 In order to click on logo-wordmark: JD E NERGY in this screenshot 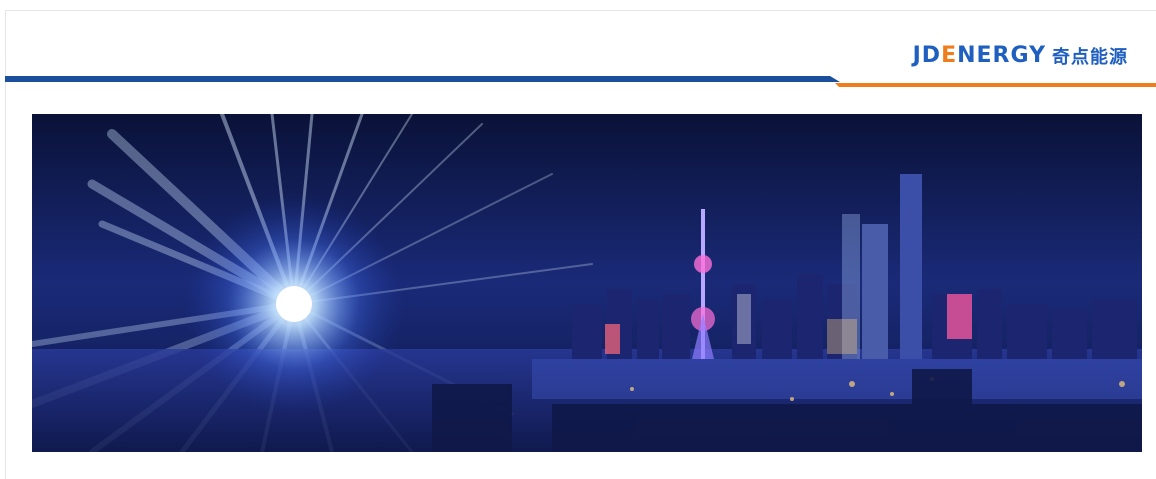, I will do `click(979, 56)`.